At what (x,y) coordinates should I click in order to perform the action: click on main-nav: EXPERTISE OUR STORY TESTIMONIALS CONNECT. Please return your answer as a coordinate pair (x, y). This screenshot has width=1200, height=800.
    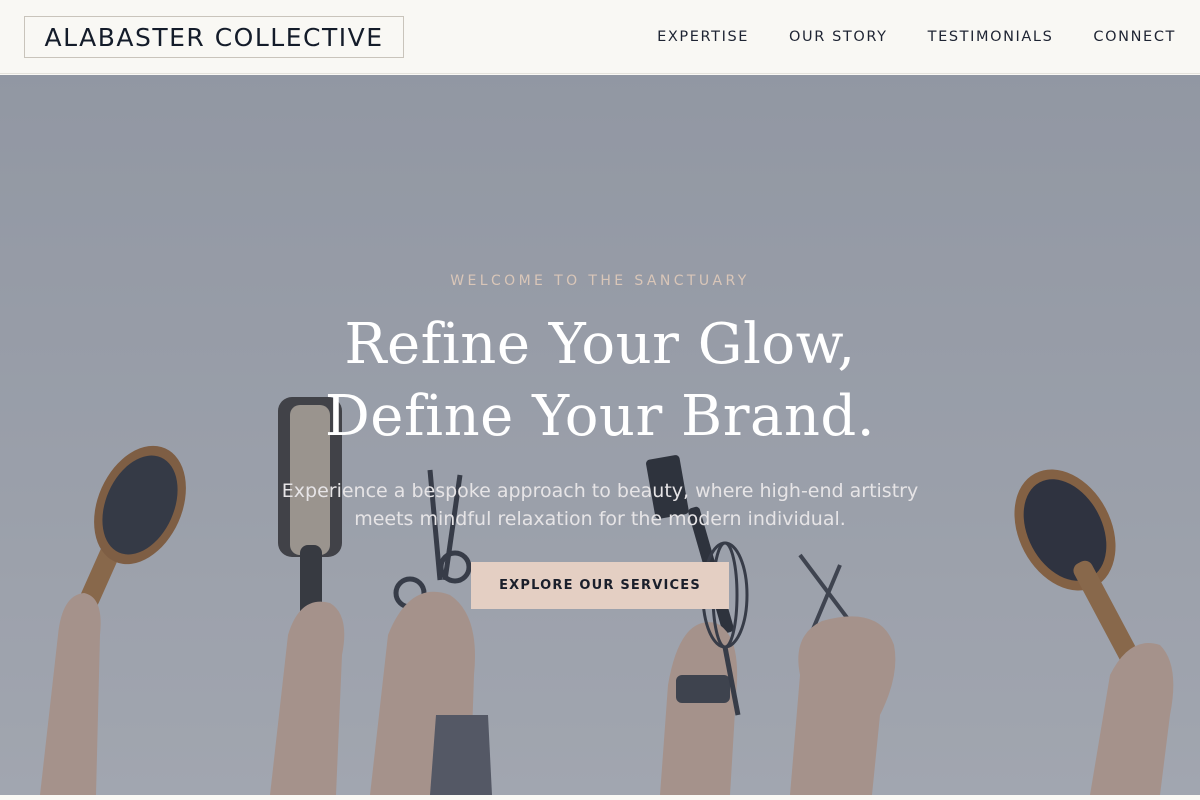
    Looking at the image, I should click on (916, 37).